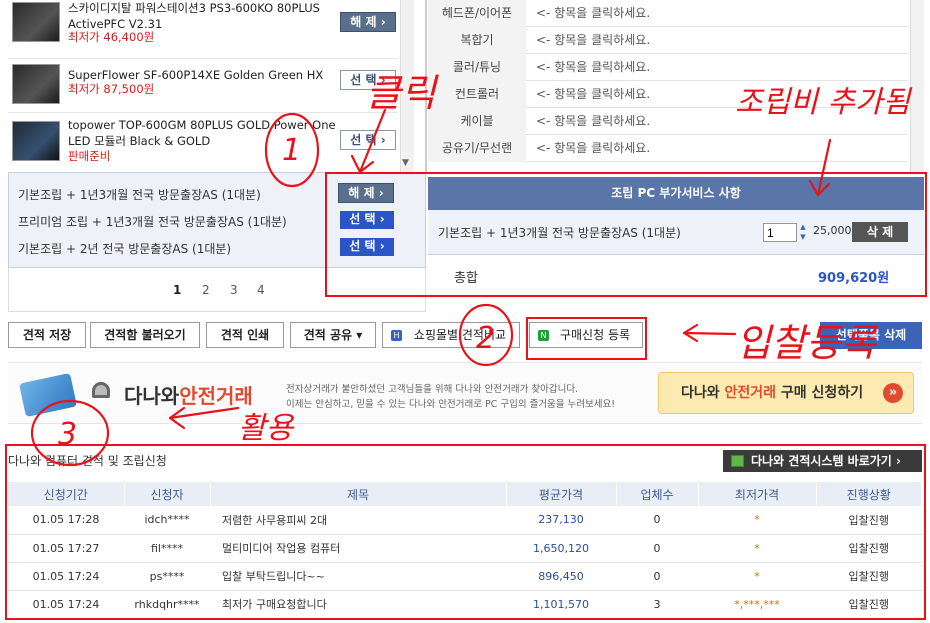 The height and width of the screenshot is (623, 930). What do you see at coordinates (89, 156) in the screenshot?
I see `product-price: 판매준비` at bounding box center [89, 156].